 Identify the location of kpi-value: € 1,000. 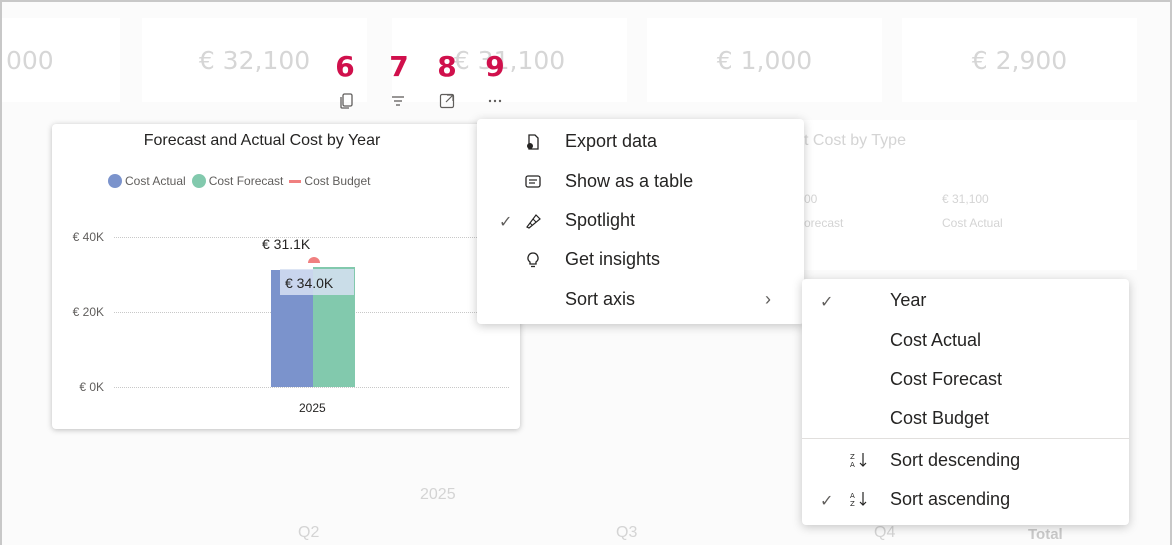
(764, 60).